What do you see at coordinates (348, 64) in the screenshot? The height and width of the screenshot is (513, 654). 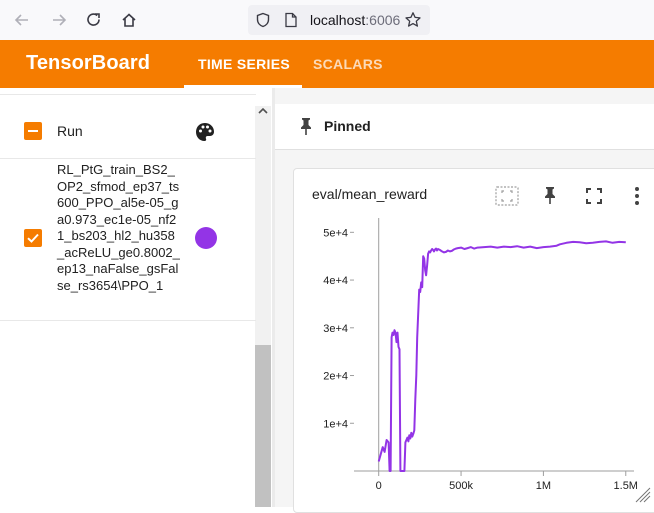 I see `tab-scalars: SCALARS` at bounding box center [348, 64].